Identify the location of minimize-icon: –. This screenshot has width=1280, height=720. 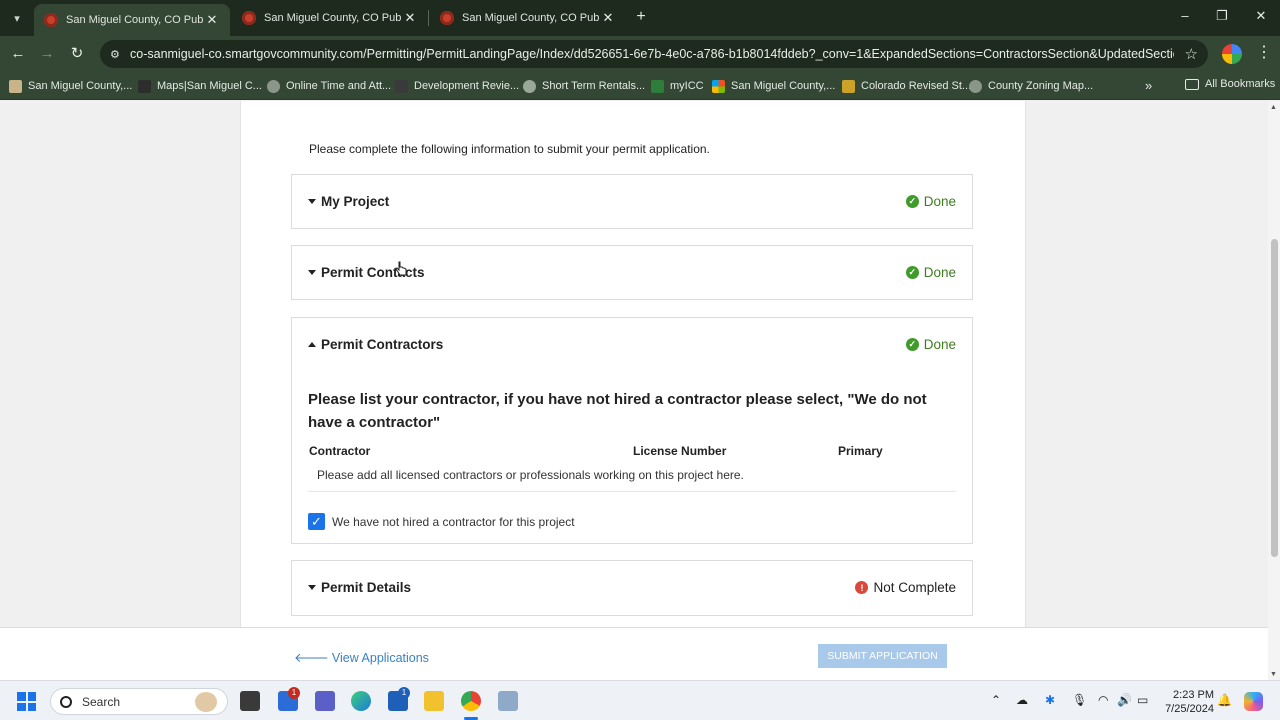
(1185, 15).